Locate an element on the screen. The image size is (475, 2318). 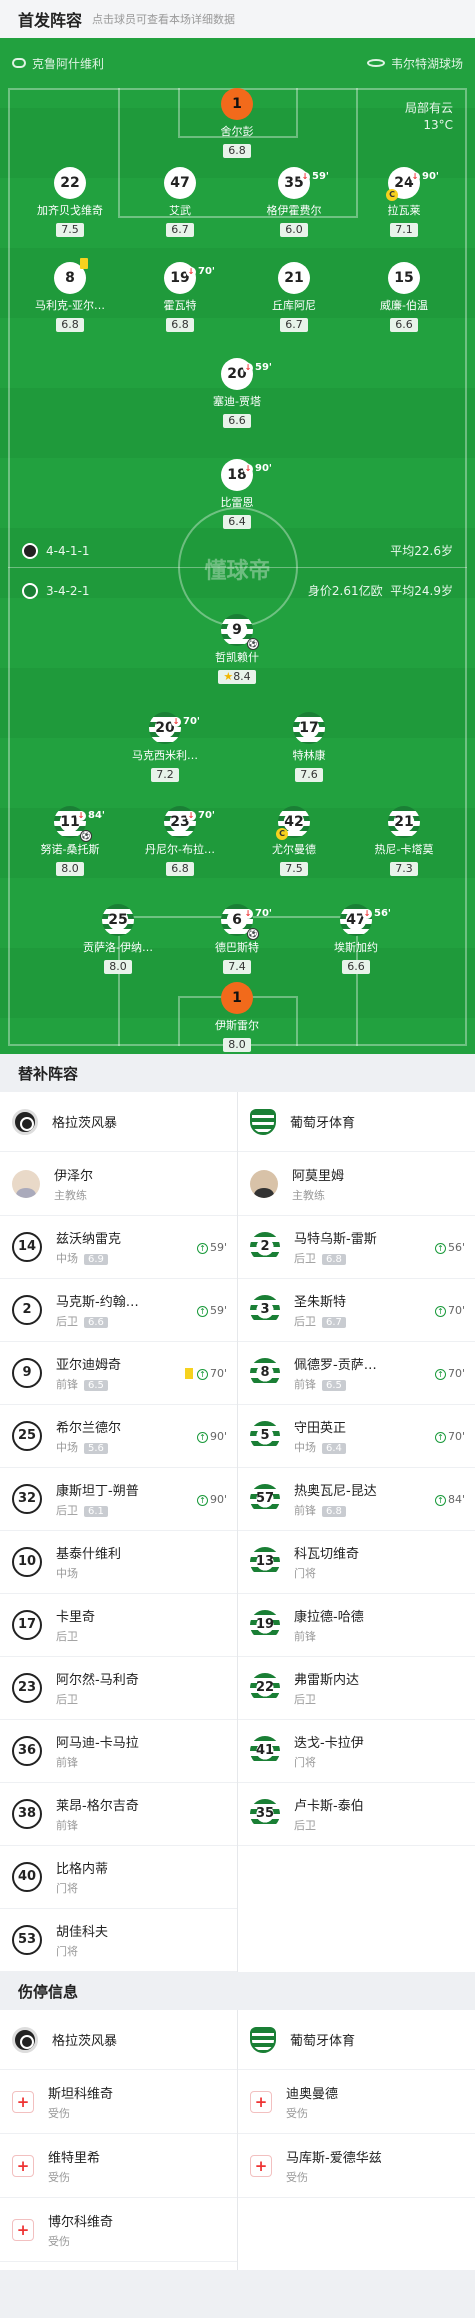
sub-player-row: 17 卡里奇 后卫 is located at coordinates (118, 1625).